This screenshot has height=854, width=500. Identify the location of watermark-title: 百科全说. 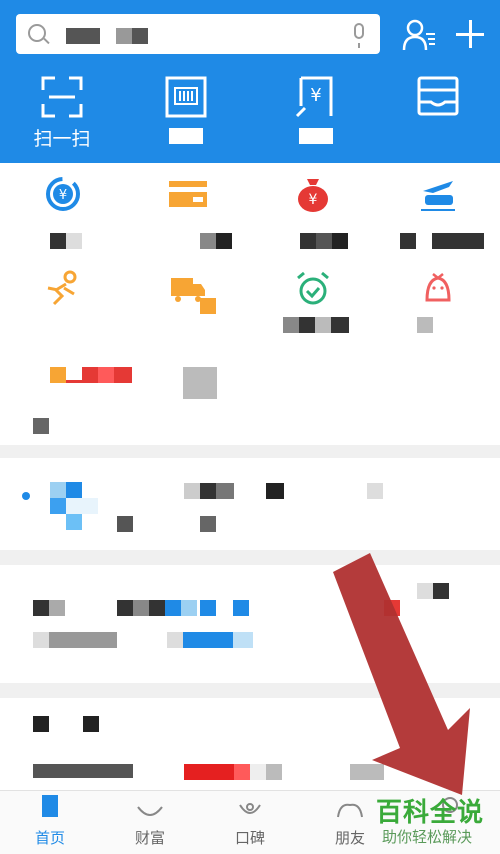
(430, 813).